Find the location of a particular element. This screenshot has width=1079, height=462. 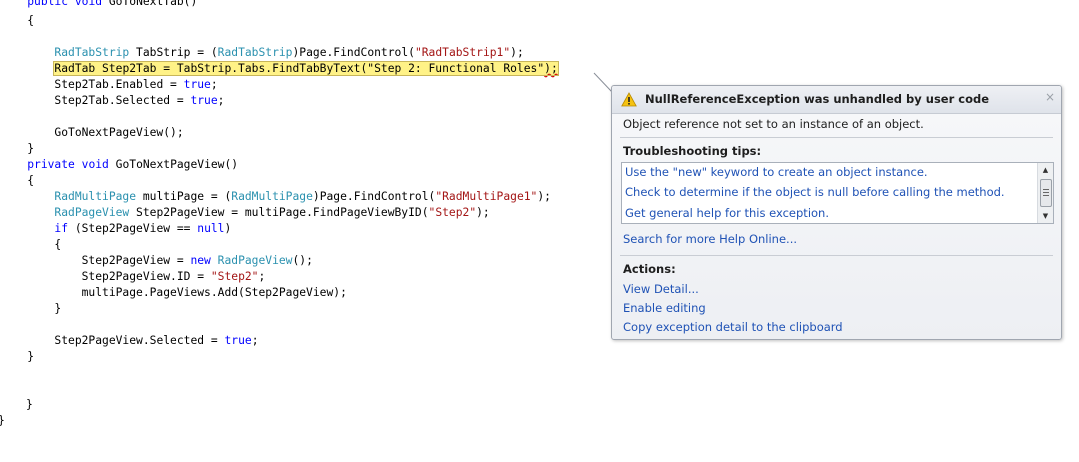

code-line: GoToNextPageView(); is located at coordinates (92, 132).